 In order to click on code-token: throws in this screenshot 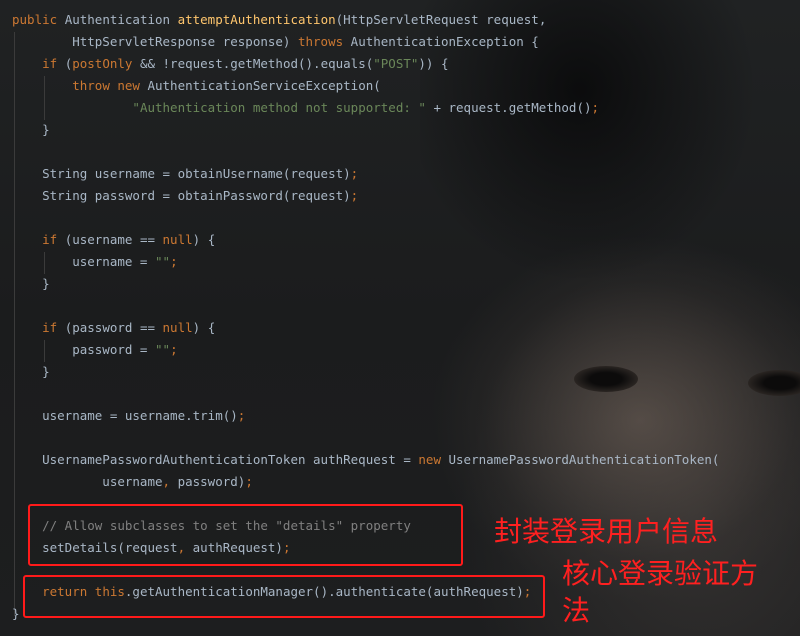, I will do `click(324, 41)`.